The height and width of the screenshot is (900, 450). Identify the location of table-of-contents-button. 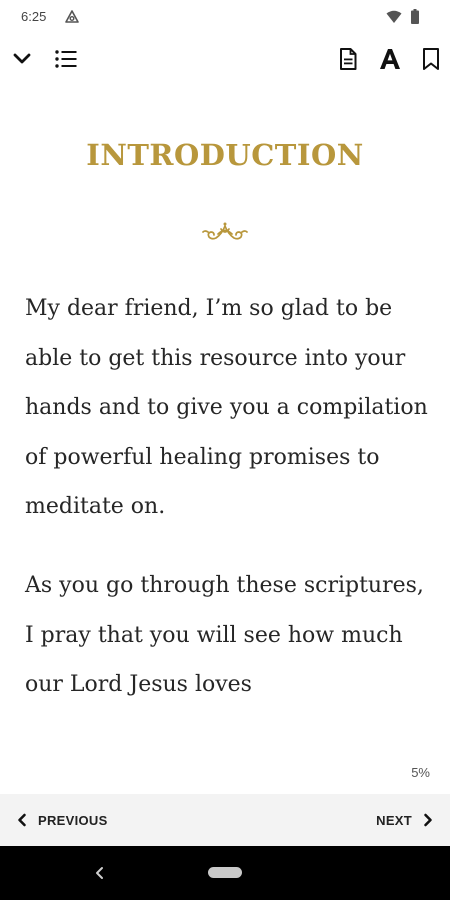
(66, 59).